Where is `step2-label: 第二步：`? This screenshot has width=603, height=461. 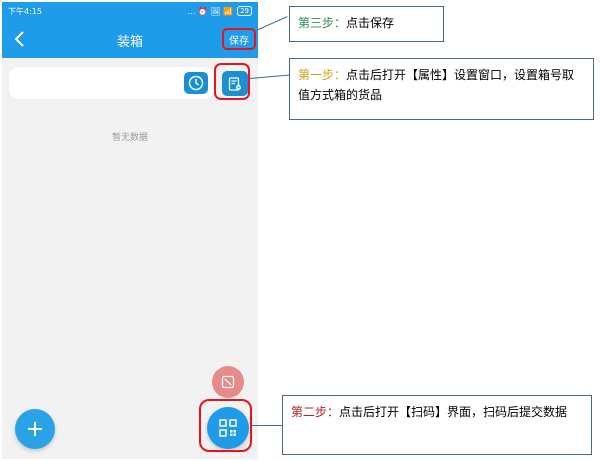 step2-label: 第二步： is located at coordinates (315, 412).